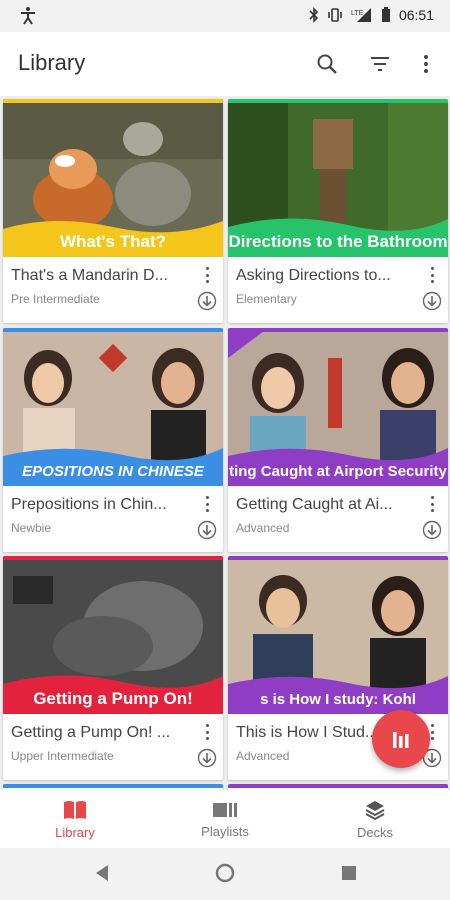  I want to click on app-bar: Library, so click(225, 64).